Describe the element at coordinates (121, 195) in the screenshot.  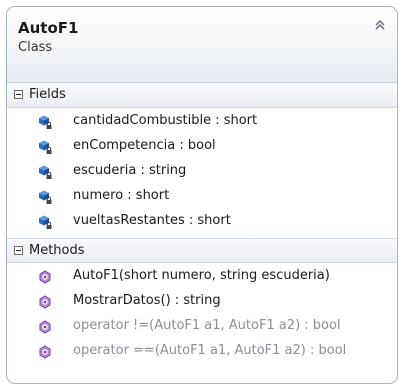
I see `field-label: numero : short` at that location.